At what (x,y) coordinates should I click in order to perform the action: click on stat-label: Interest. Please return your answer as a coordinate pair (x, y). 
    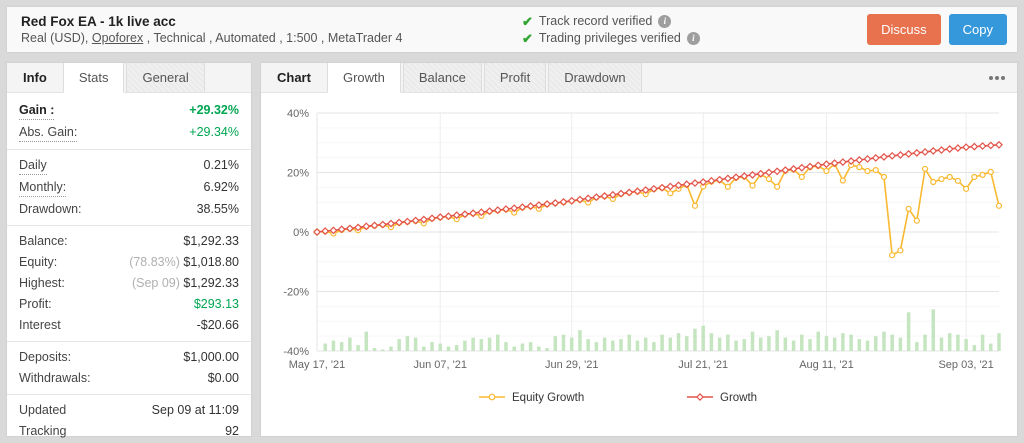
    Looking at the image, I should click on (40, 325).